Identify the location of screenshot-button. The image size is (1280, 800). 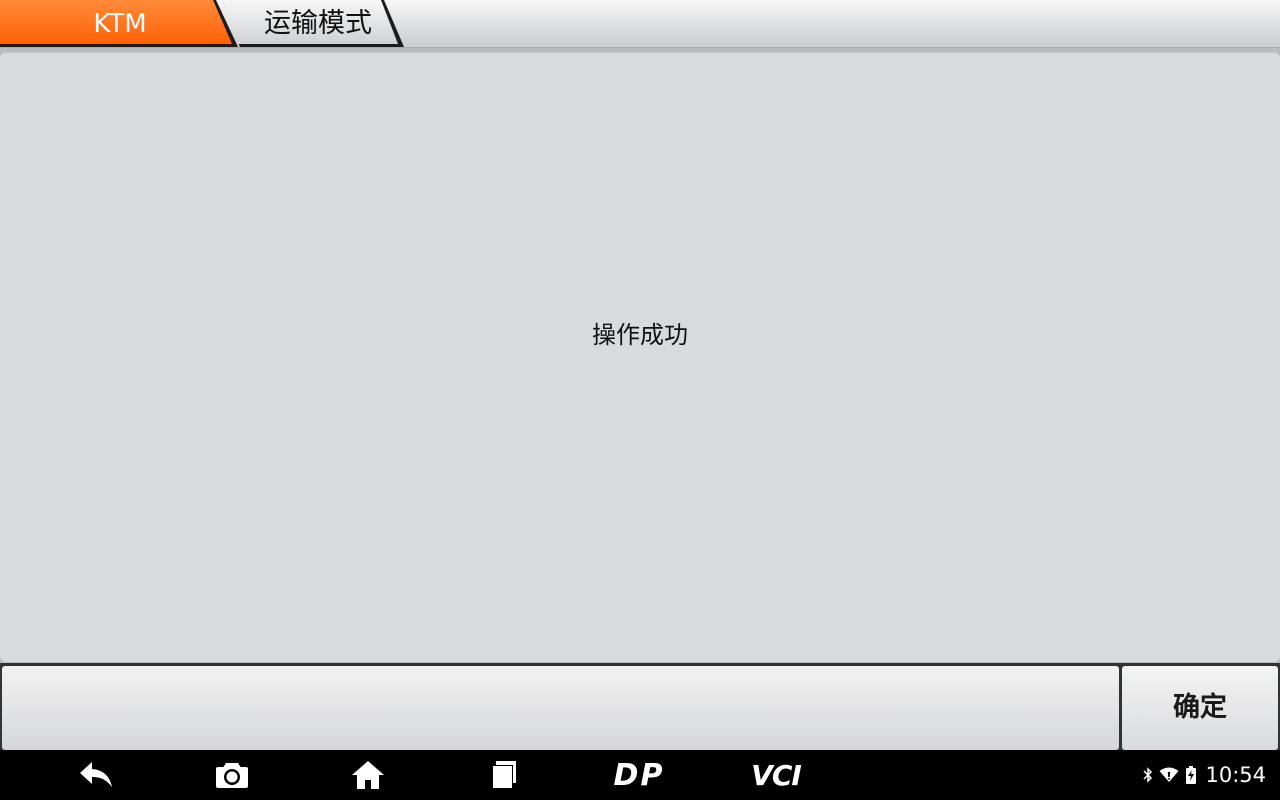
(232, 775).